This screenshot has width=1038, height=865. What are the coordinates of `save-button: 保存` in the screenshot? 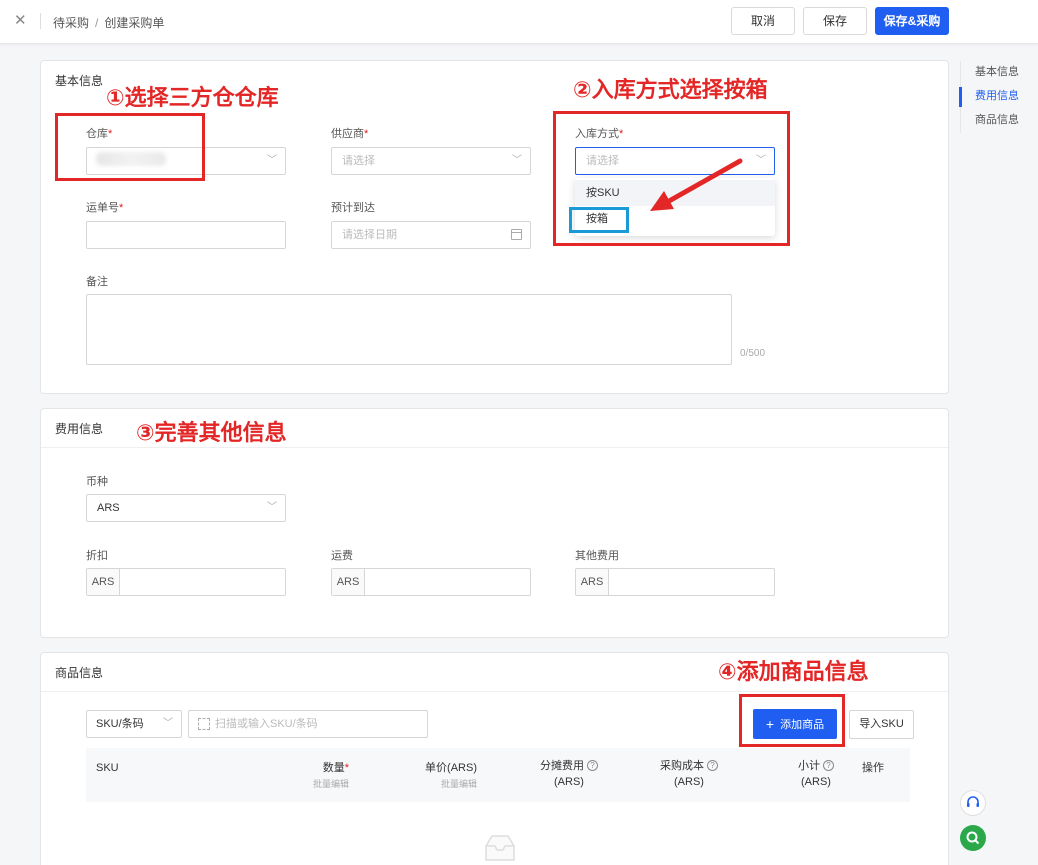 It's located at (835, 21).